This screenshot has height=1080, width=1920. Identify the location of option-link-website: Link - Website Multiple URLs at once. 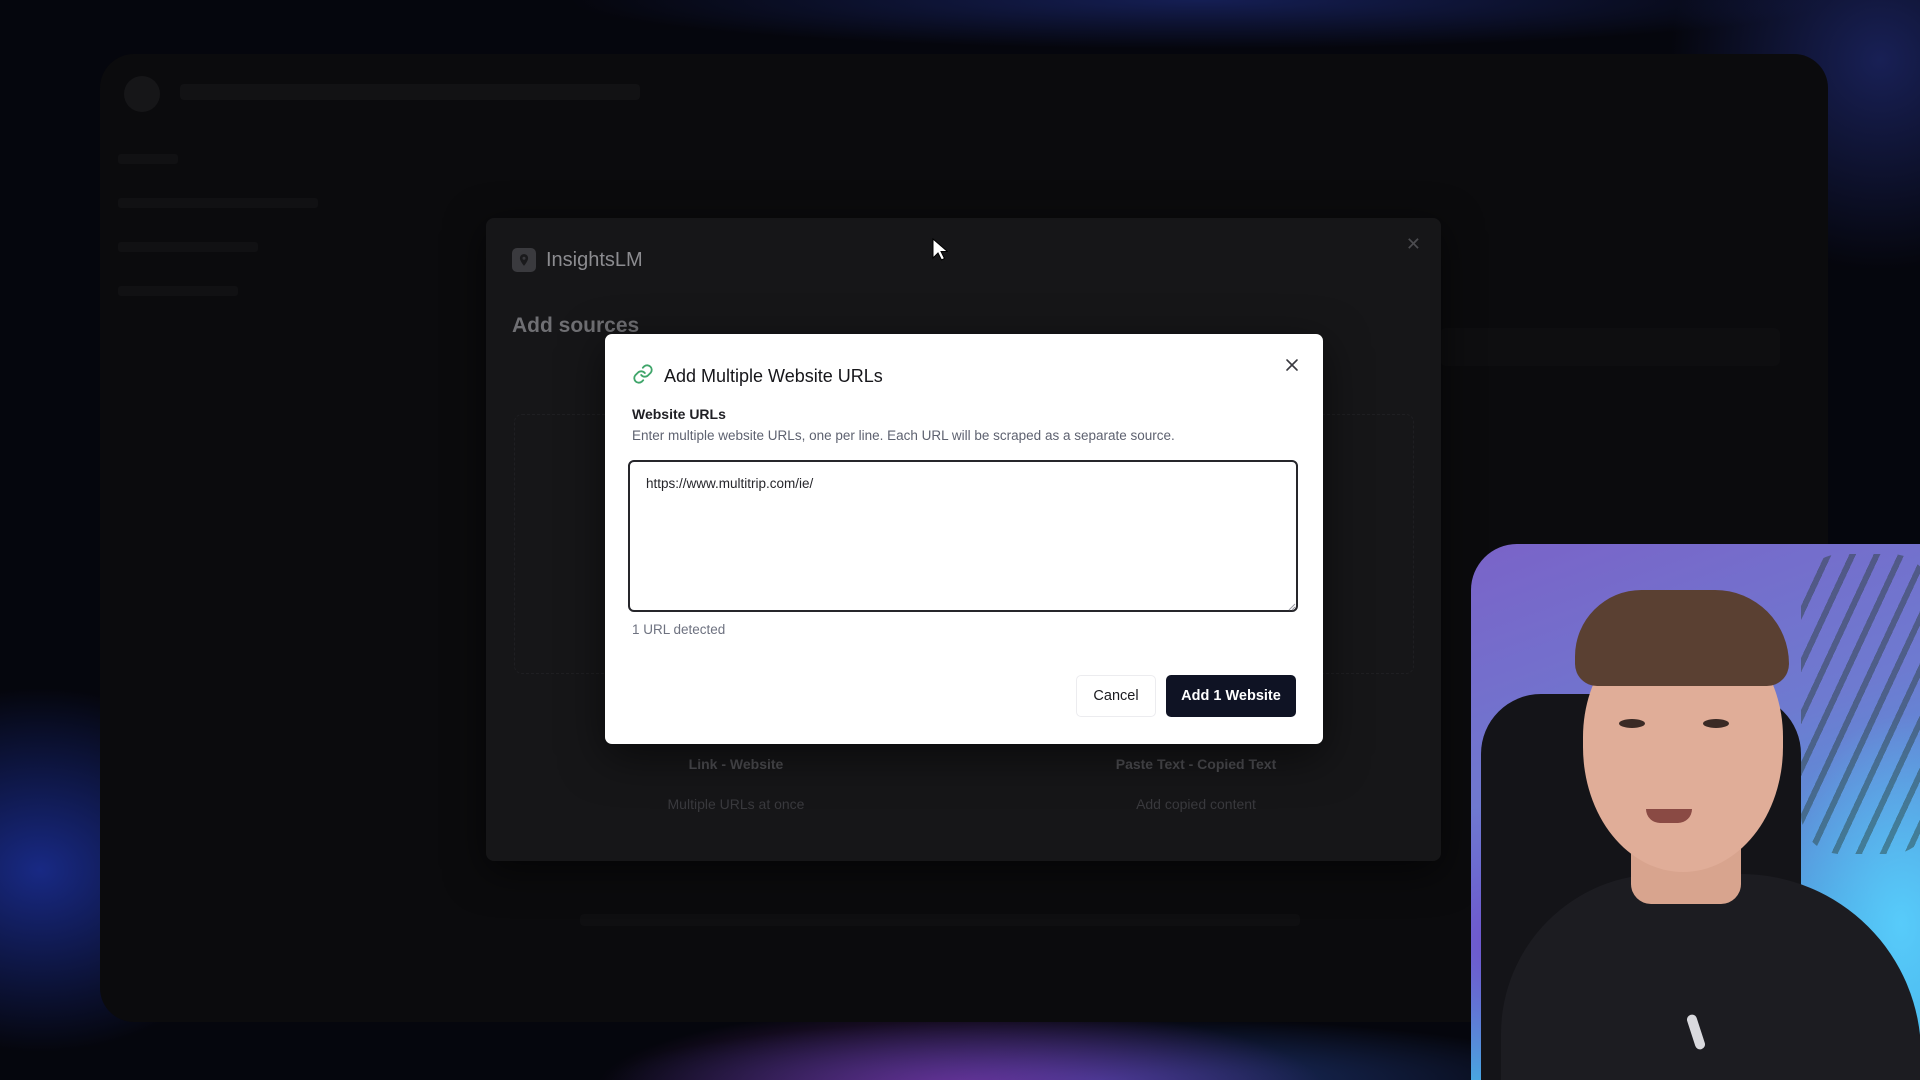
(736, 784).